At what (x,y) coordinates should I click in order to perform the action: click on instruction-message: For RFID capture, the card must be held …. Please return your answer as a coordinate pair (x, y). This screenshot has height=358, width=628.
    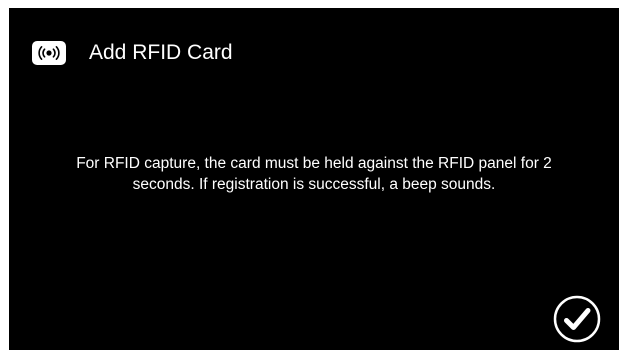
    Looking at the image, I should click on (314, 174).